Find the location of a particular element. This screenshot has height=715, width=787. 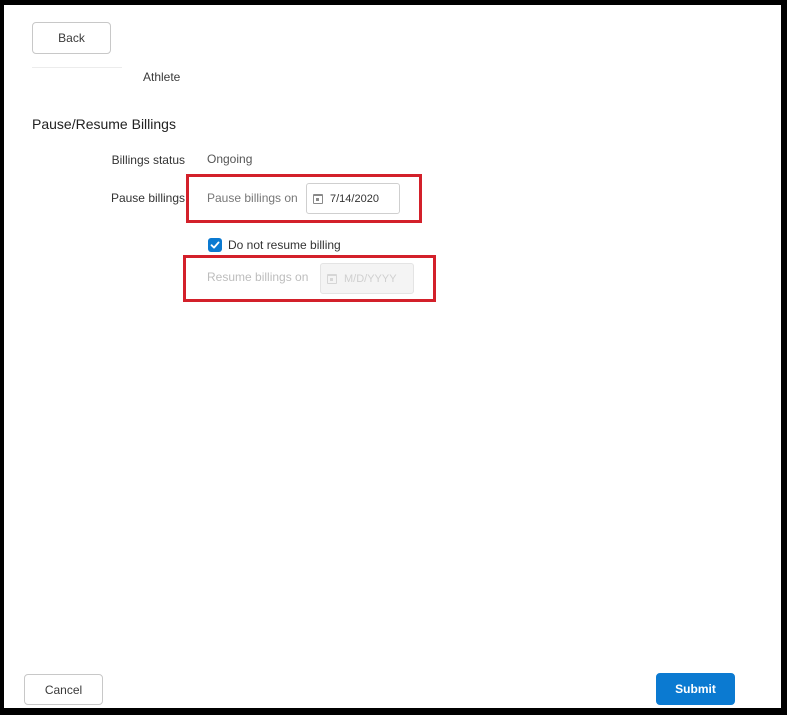

divider is located at coordinates (77, 67).